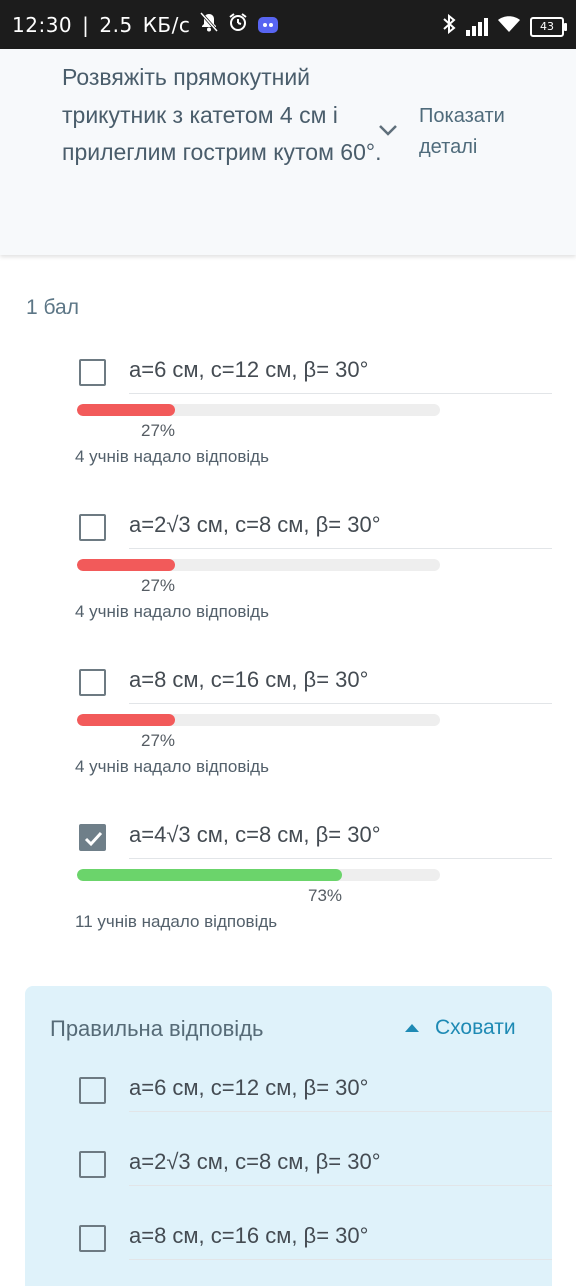 This screenshot has height=1286, width=576. I want to click on net-unit: КБ/с, so click(166, 24).